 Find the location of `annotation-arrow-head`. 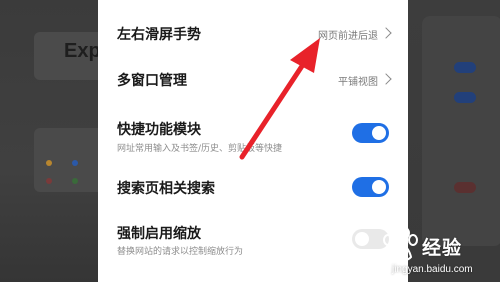

annotation-arrow-head is located at coordinates (305, 55).